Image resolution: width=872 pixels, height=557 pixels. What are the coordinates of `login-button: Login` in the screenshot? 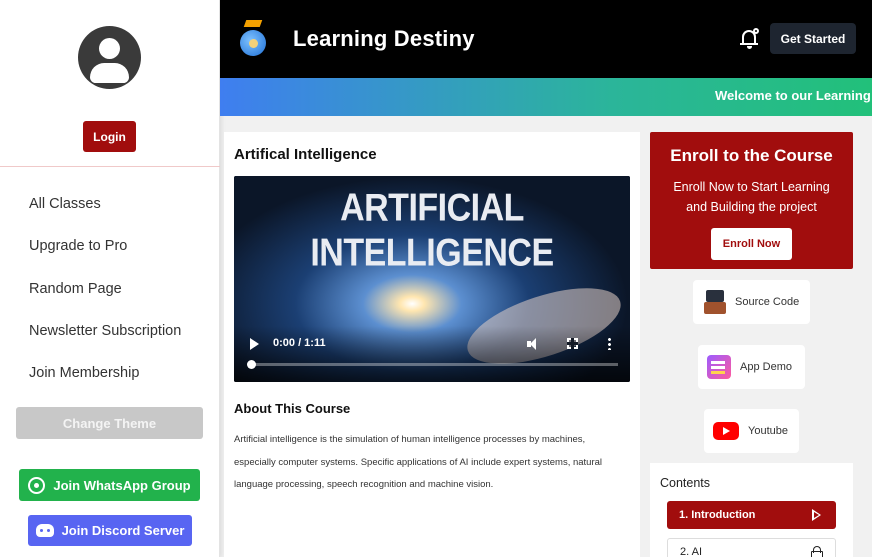 It's located at (109, 136).